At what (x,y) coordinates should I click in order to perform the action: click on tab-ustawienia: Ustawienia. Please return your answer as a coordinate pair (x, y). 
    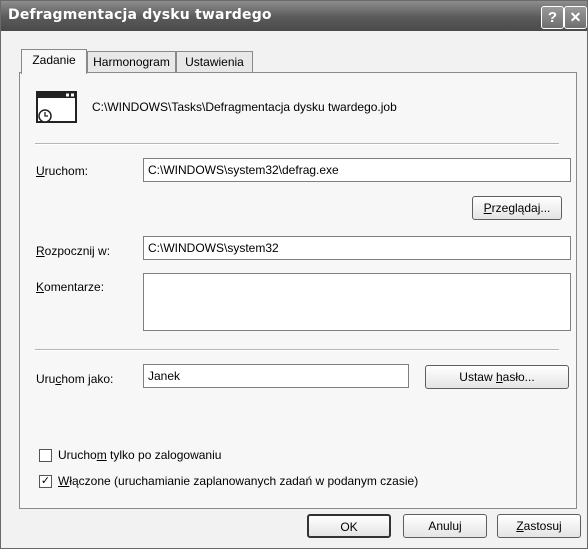
    Looking at the image, I should click on (214, 61).